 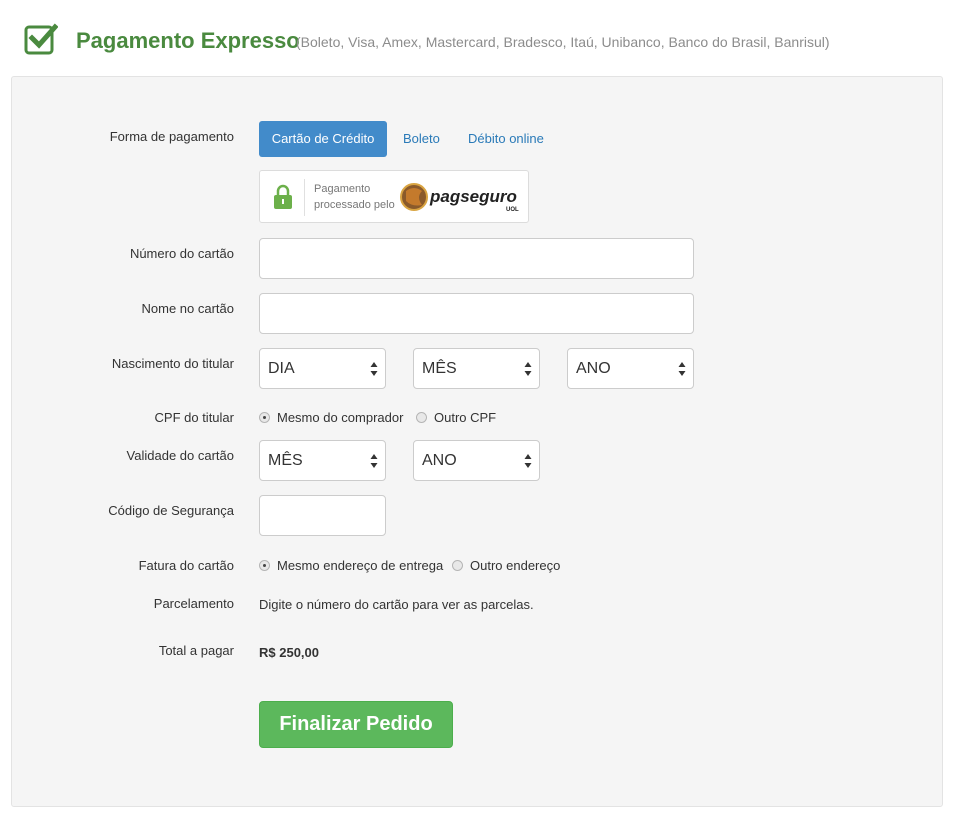 What do you see at coordinates (264, 565) in the screenshot?
I see `billing-same-radio` at bounding box center [264, 565].